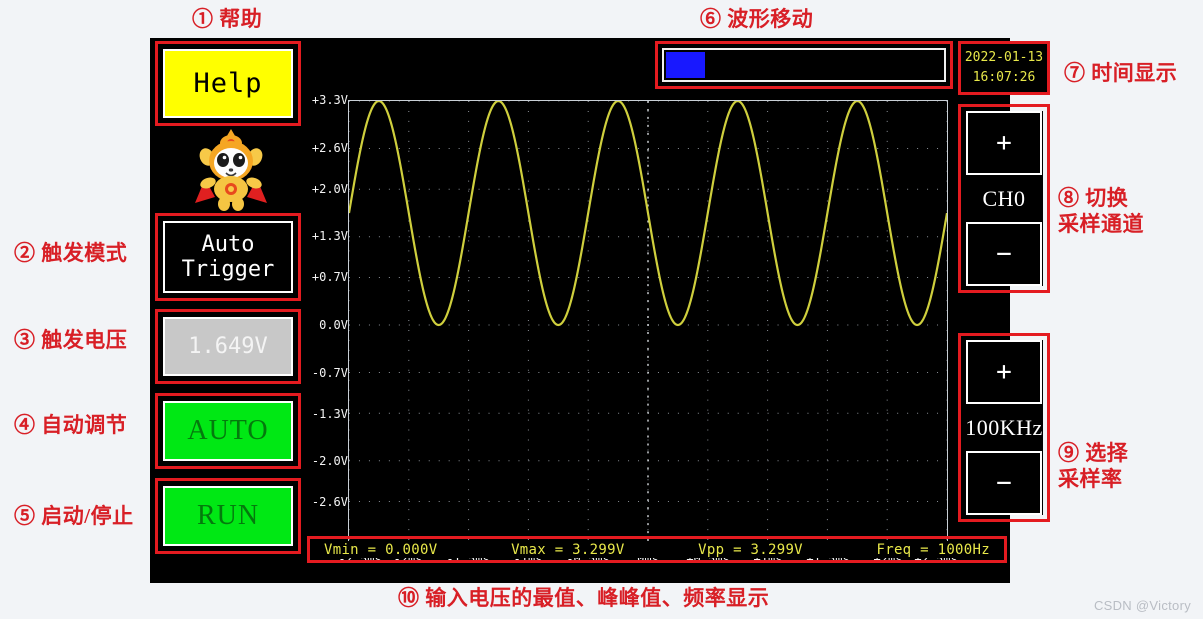 The image size is (1203, 619). I want to click on y-axis-tick: -2.0V, so click(329, 461).